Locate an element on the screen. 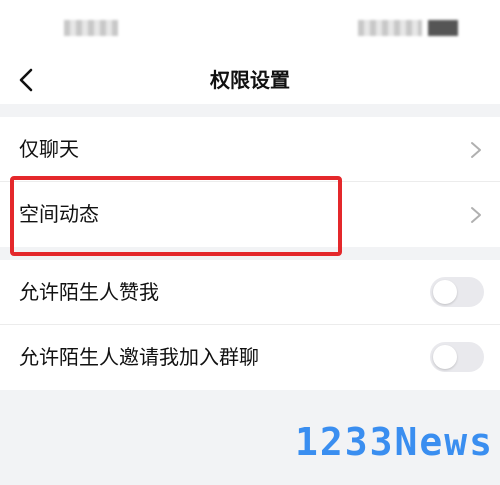 This screenshot has height=485, width=500. settings-row-label: 允许陌生人赞我 is located at coordinates (89, 292).